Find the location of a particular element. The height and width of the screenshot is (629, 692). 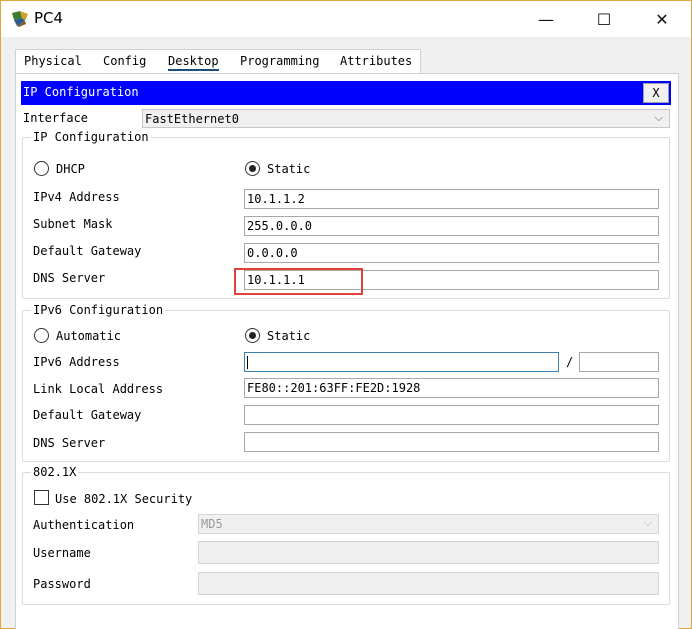

dialog-close-button: X is located at coordinates (656, 93).